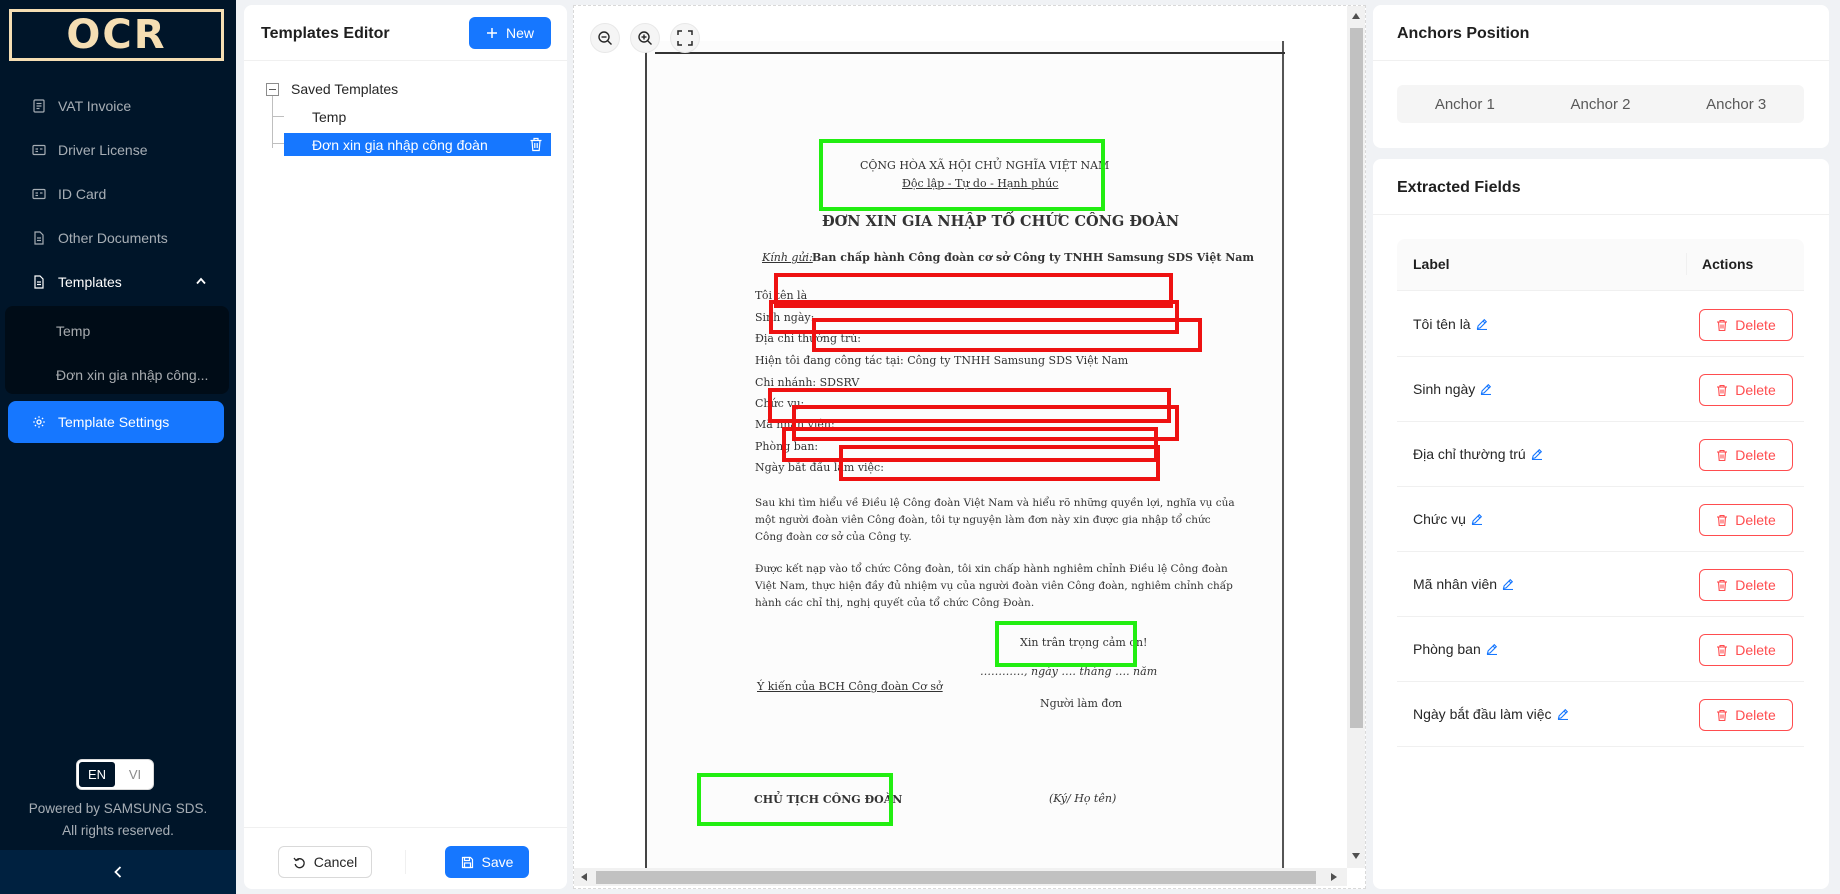 This screenshot has height=894, width=1840. Describe the element at coordinates (118, 830) in the screenshot. I see `footer-line-2: All rights reserved.` at that location.